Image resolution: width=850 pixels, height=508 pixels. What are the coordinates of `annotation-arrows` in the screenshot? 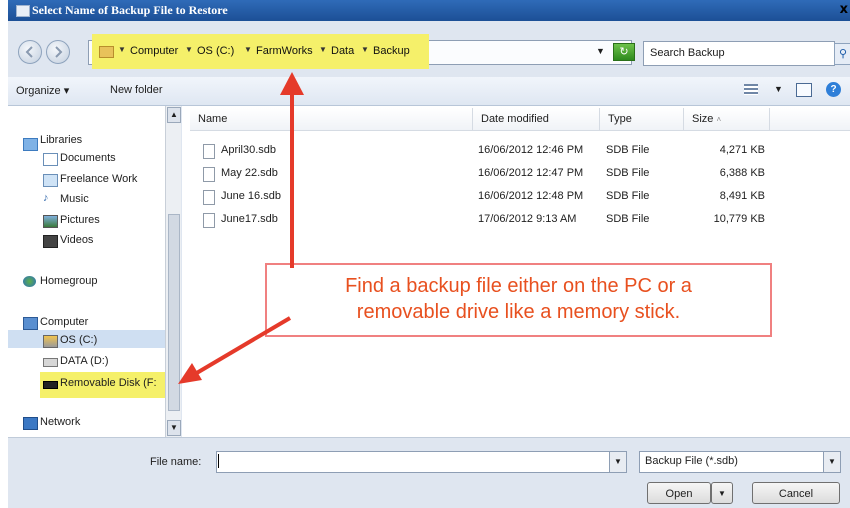 It's located at (241, 228).